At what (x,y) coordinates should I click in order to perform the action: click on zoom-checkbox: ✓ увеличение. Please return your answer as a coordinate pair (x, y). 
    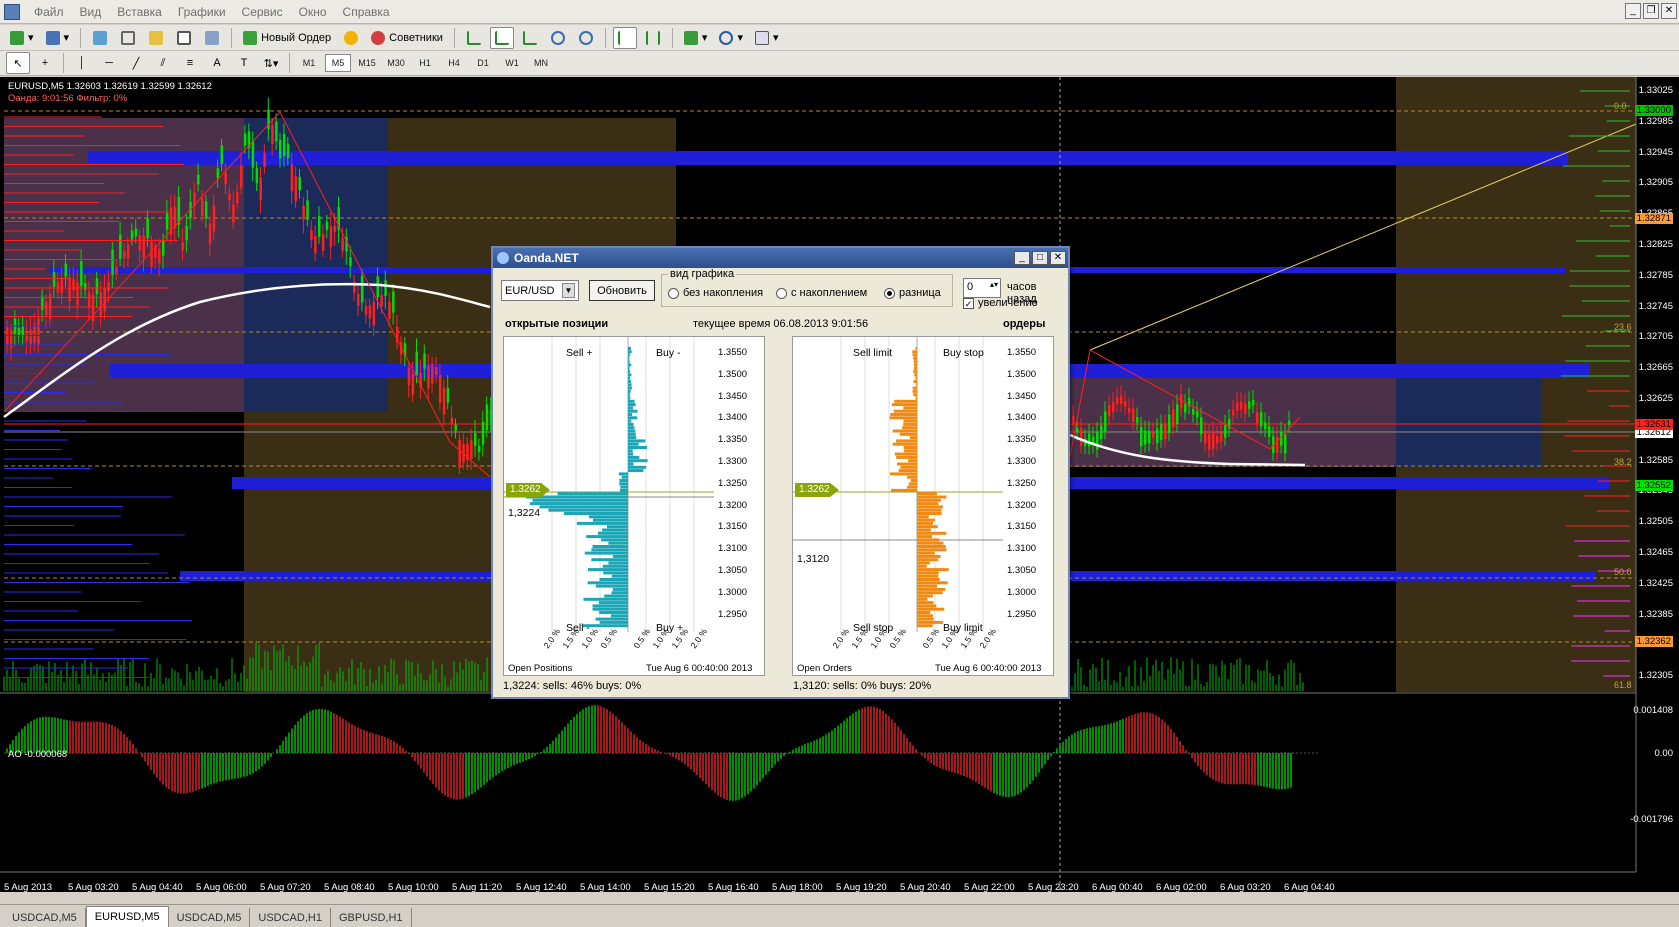
    Looking at the image, I should click on (1000, 303).